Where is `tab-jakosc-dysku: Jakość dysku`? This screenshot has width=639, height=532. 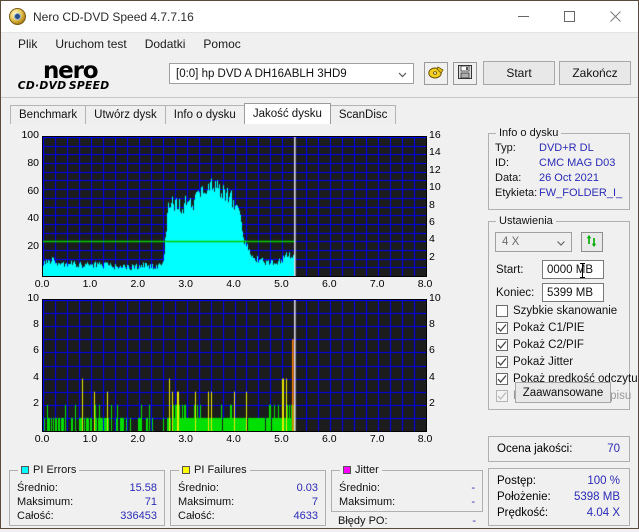
tab-jakosc-dysku: Jakość dysku is located at coordinates (287, 113).